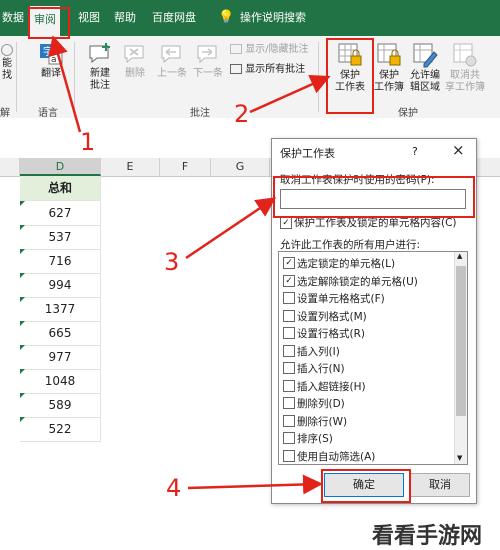 The height and width of the screenshot is (550, 500). Describe the element at coordinates (172, 262) in the screenshot. I see `step-number-3: 3` at that location.